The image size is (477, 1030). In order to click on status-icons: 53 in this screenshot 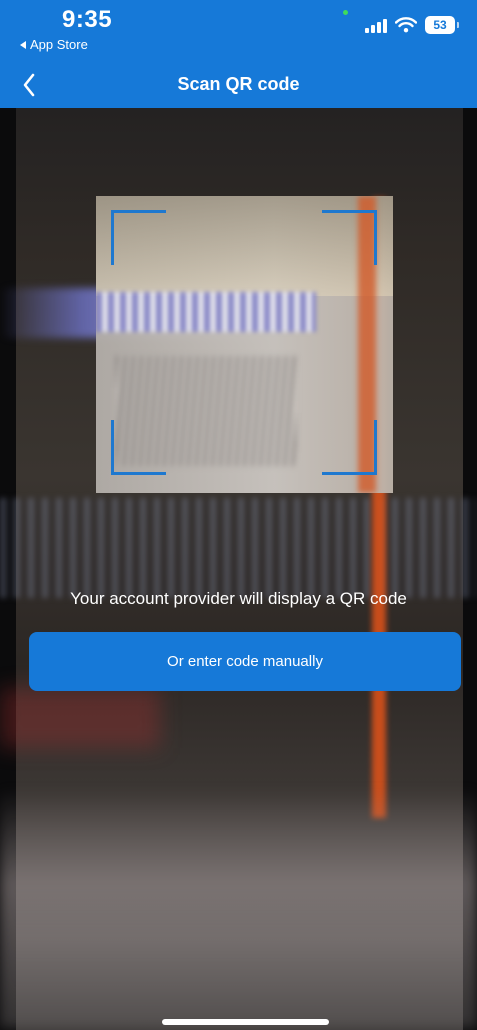, I will do `click(412, 25)`.